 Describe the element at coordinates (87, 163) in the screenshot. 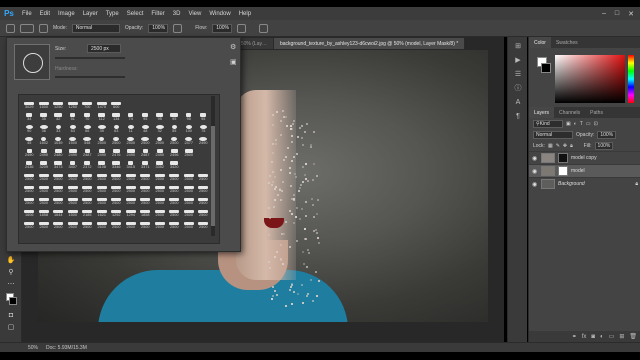

I see `brush-preset: 2372` at that location.